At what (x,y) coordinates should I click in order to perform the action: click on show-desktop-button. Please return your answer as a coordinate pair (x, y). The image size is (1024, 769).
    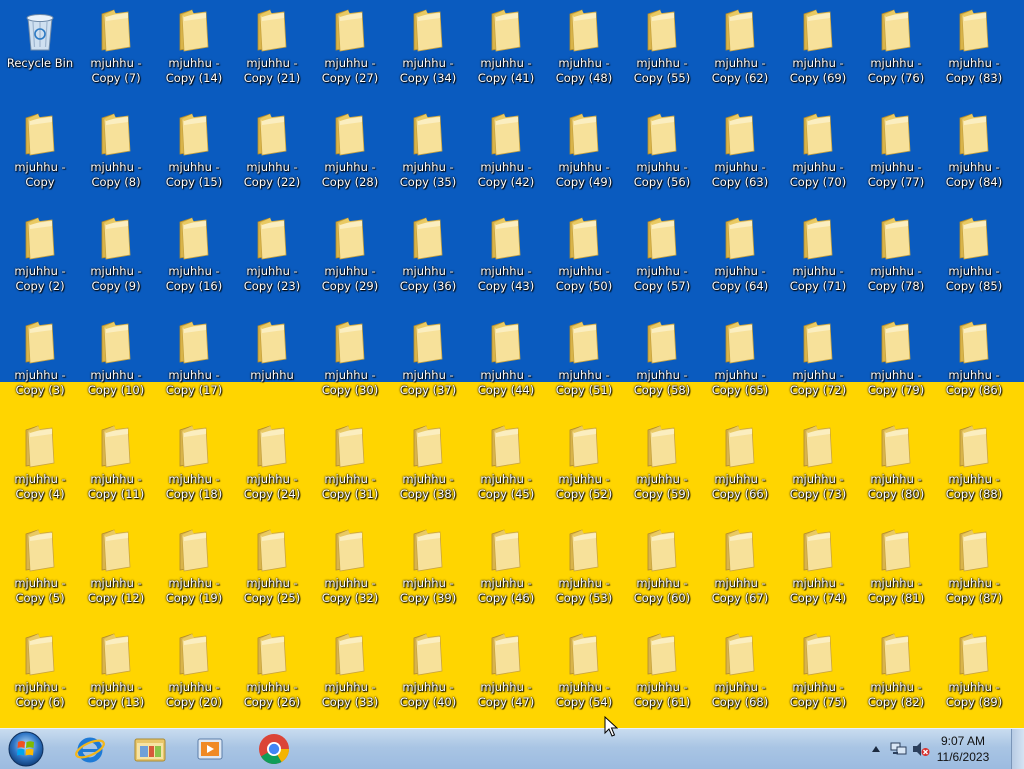
    Looking at the image, I should click on (1017, 749).